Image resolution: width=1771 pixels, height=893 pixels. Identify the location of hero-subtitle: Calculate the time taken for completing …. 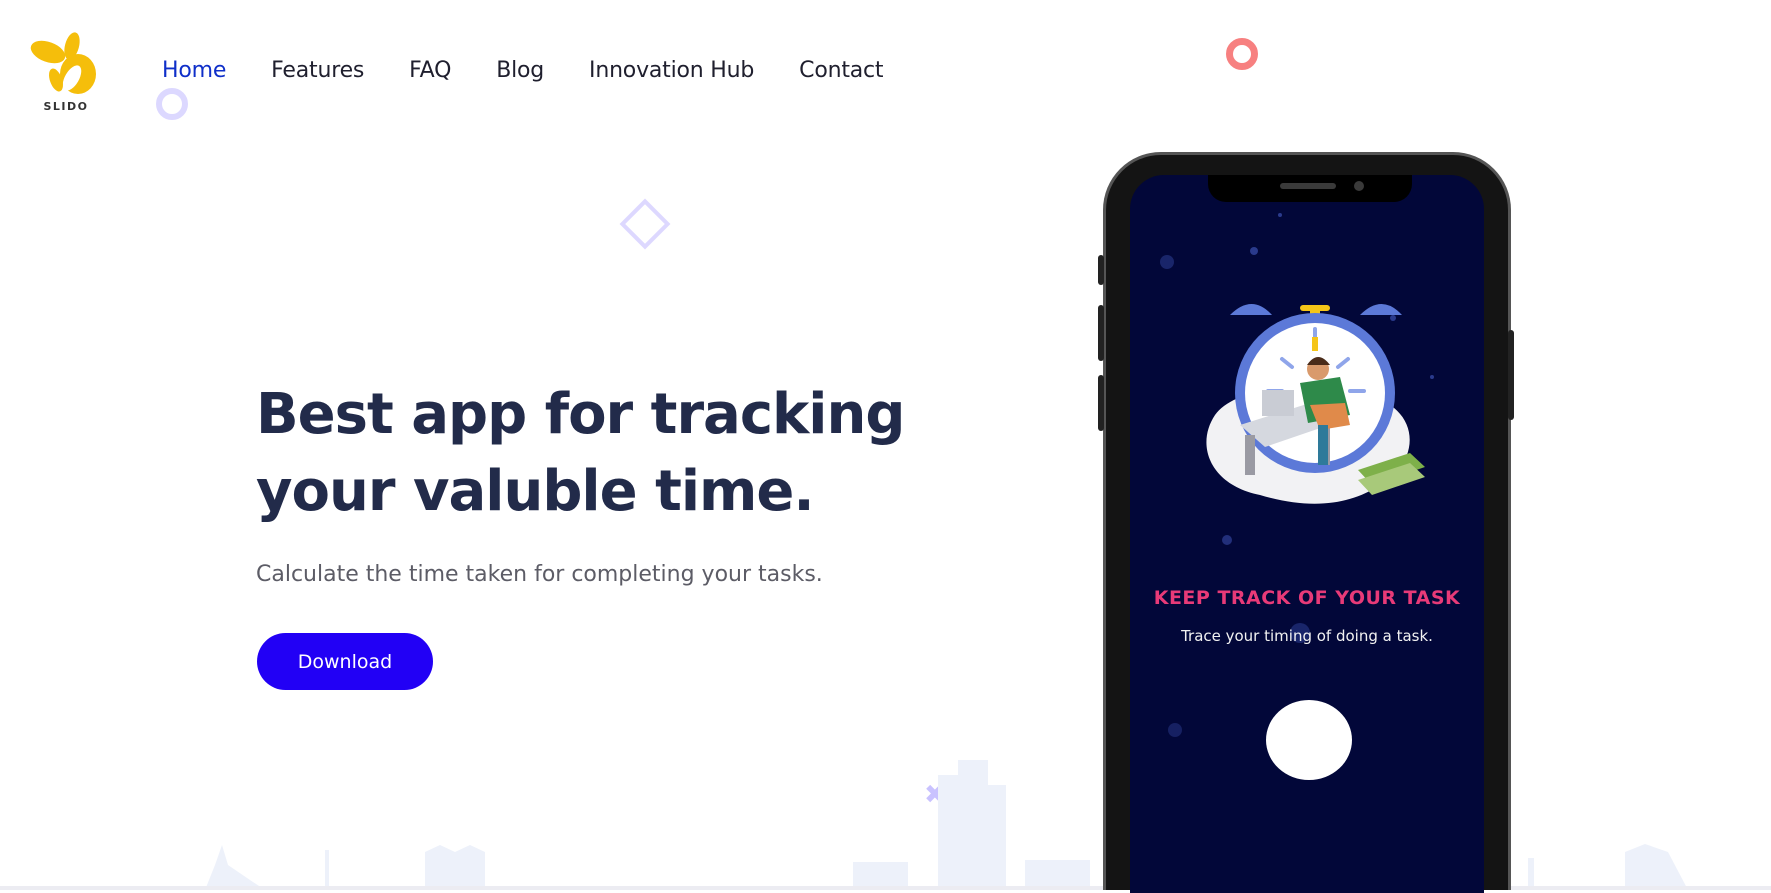
(539, 574).